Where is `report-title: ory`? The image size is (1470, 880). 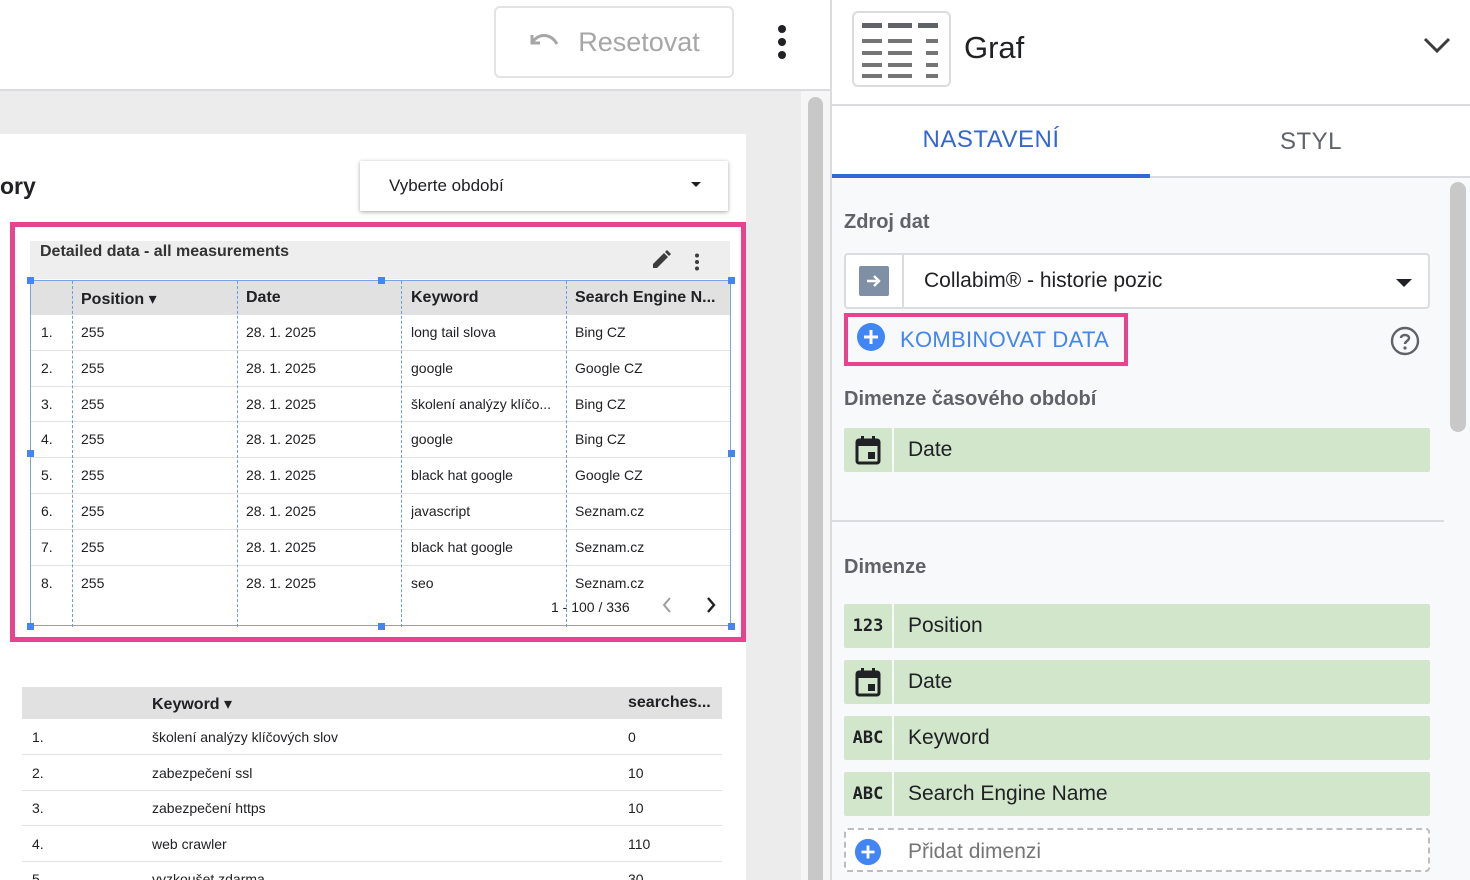
report-title: ory is located at coordinates (18, 186).